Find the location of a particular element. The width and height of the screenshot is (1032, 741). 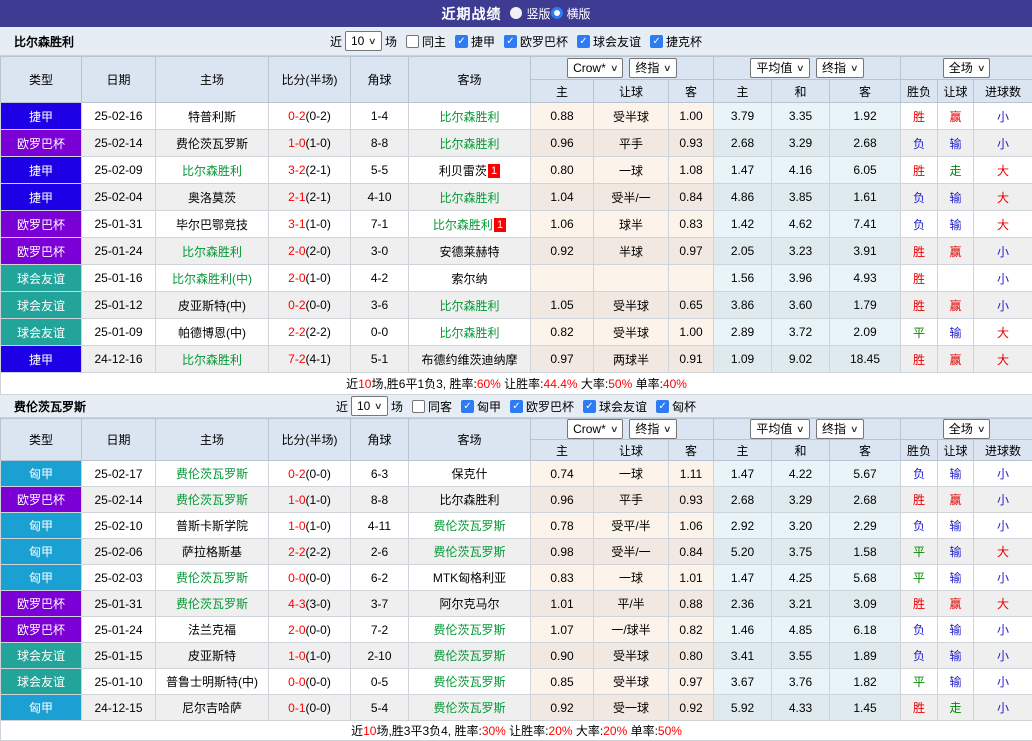

layout-radio-vertical: 竖版 is located at coordinates (530, 13).